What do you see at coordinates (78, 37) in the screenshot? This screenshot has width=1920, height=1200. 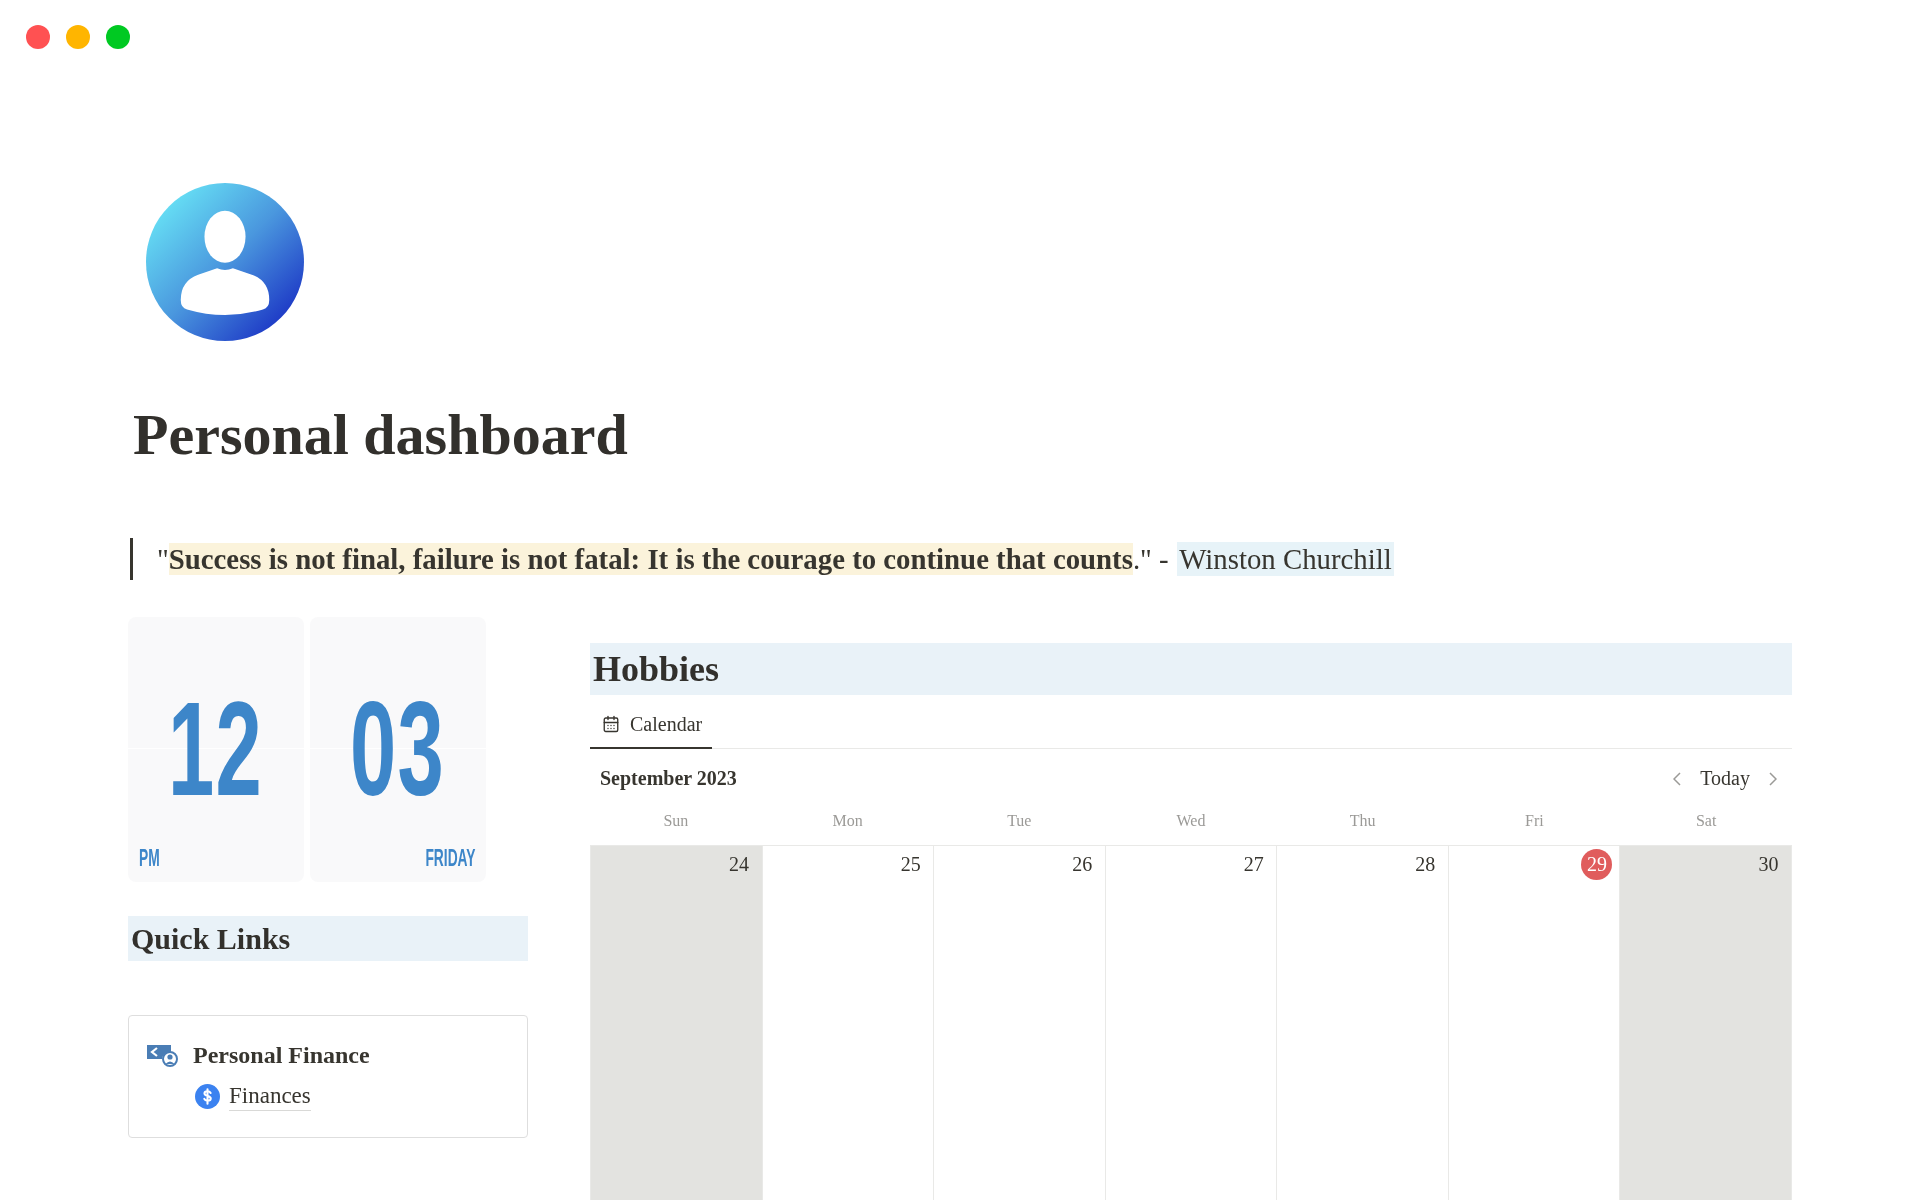 I see `minimize-button` at bounding box center [78, 37].